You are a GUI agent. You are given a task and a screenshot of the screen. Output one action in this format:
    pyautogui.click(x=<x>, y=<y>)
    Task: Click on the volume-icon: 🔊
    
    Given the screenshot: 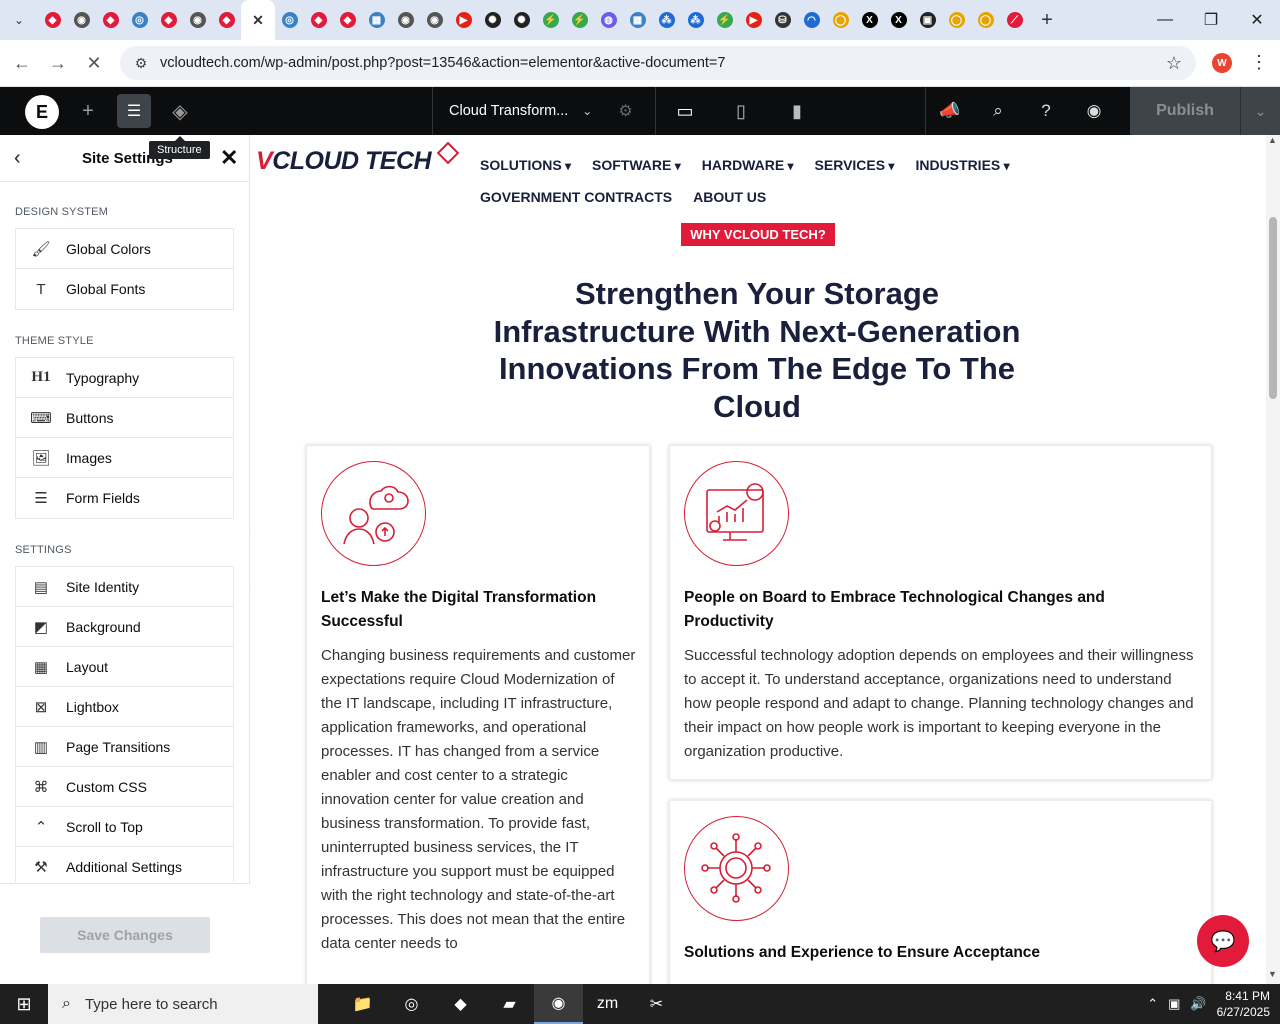 What is the action you would take?
    pyautogui.click(x=1198, y=1004)
    